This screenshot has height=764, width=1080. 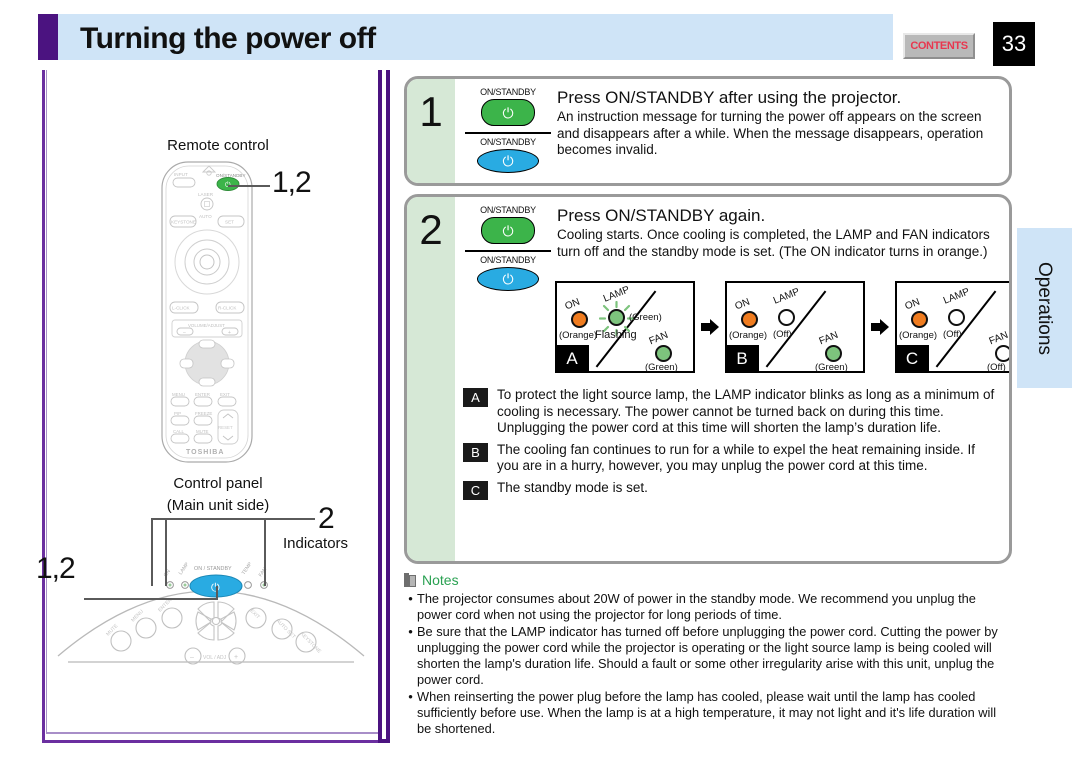 I want to click on abc-text-c: The standby mode is set., so click(x=572, y=487).